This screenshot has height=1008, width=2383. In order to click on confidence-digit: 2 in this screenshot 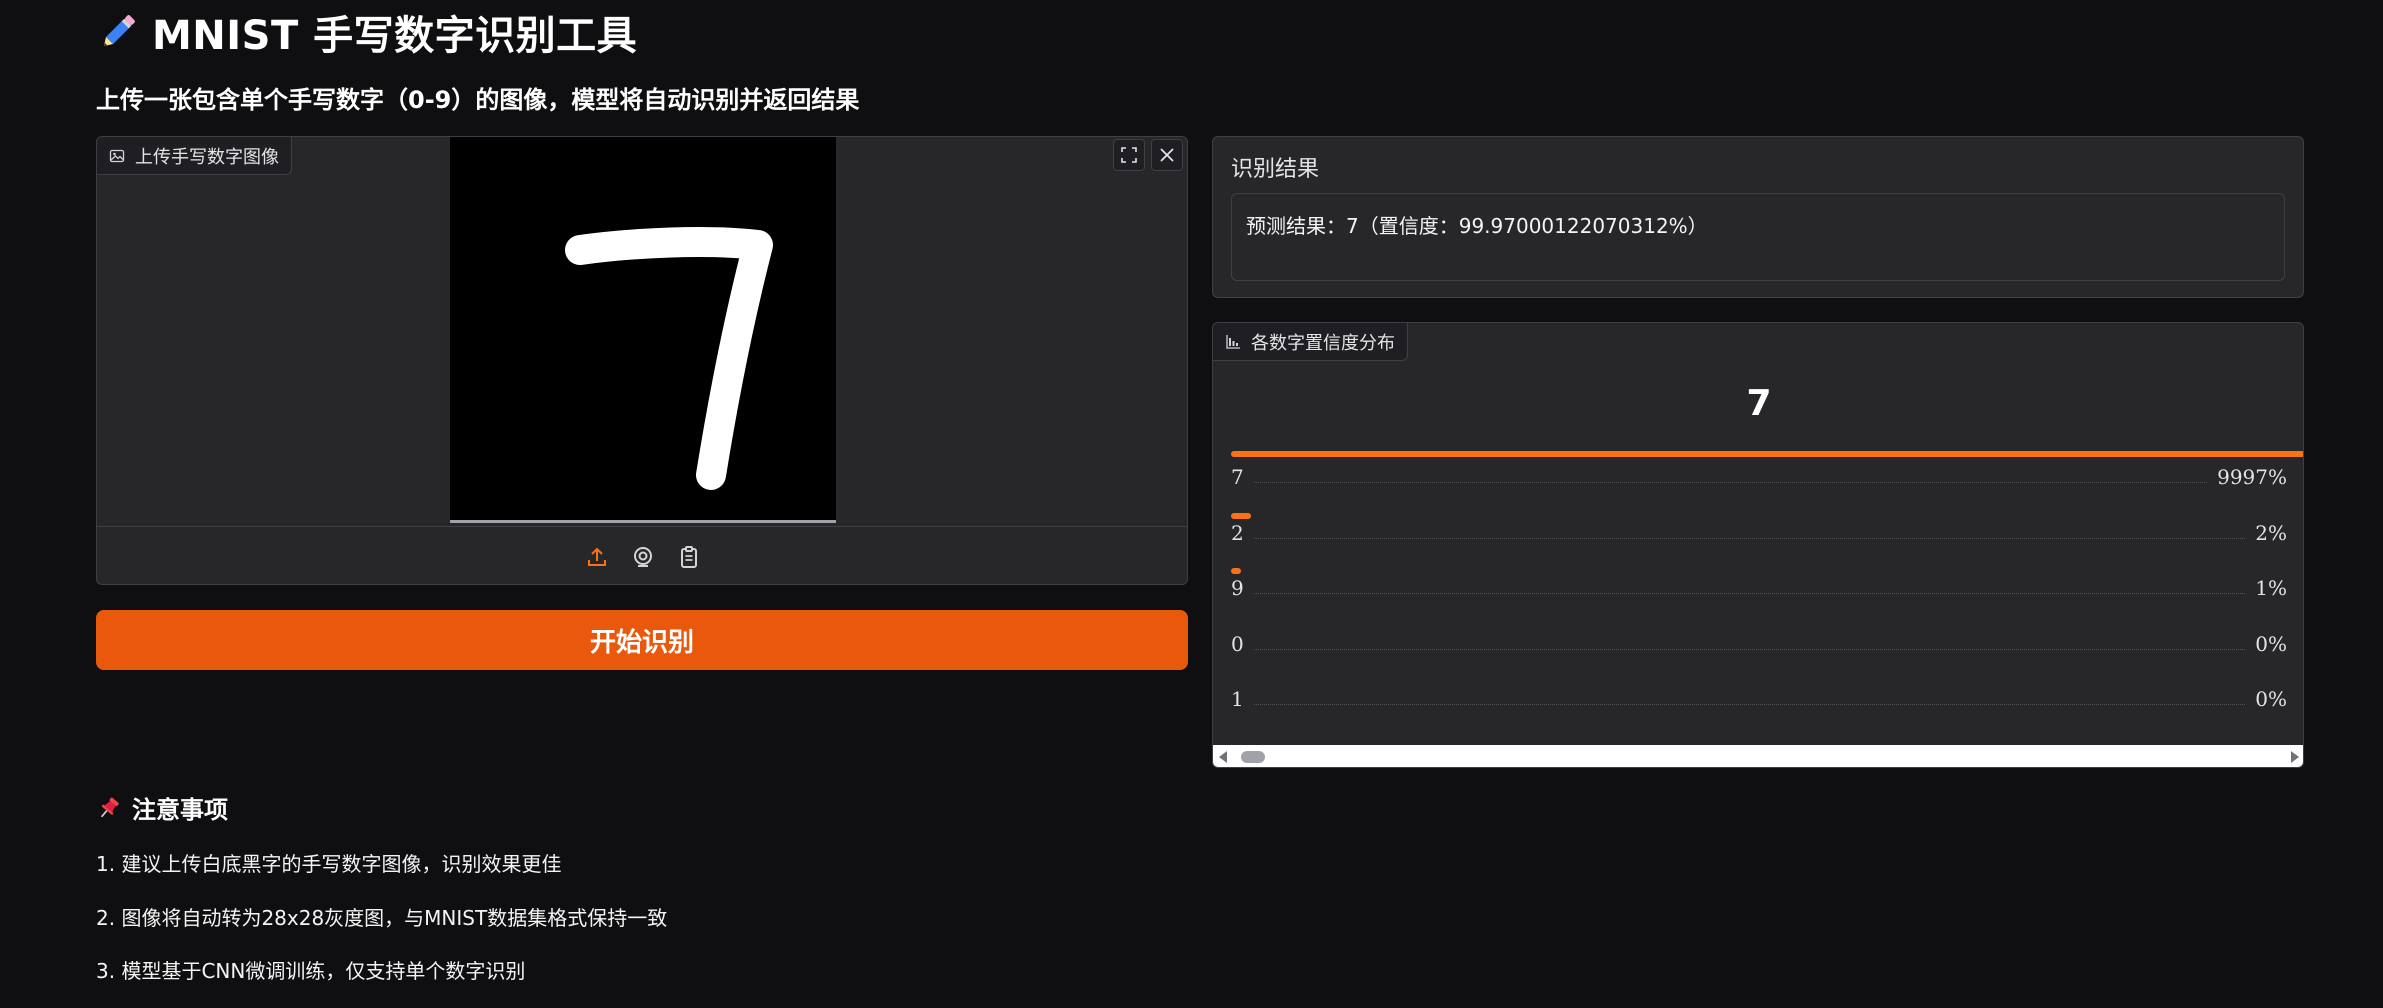, I will do `click(1237, 532)`.